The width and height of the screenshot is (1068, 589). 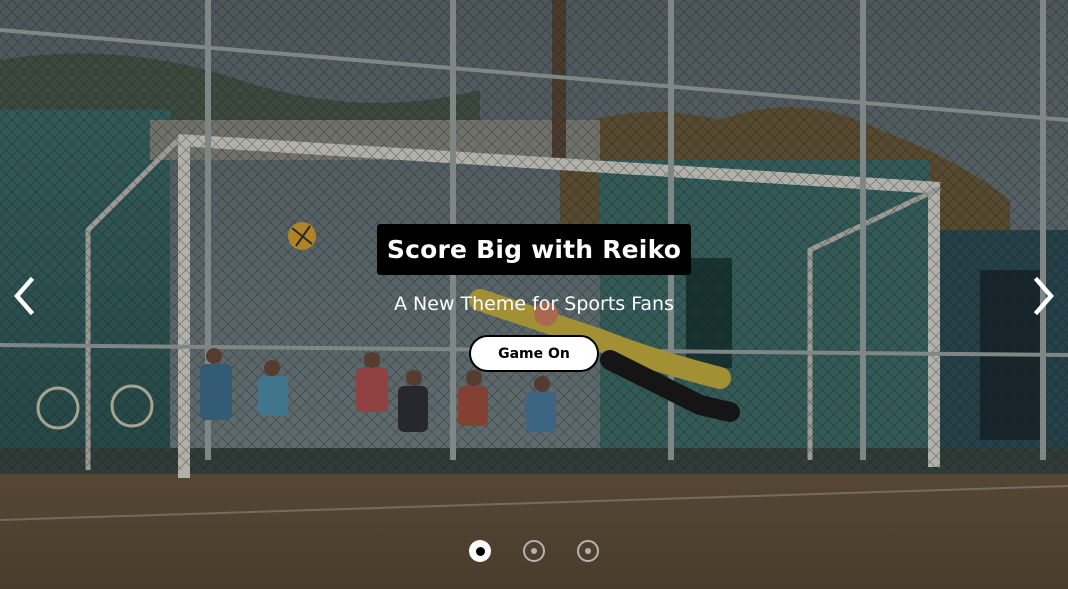 I want to click on slide-title: Score Big with Reiko, so click(x=534, y=249).